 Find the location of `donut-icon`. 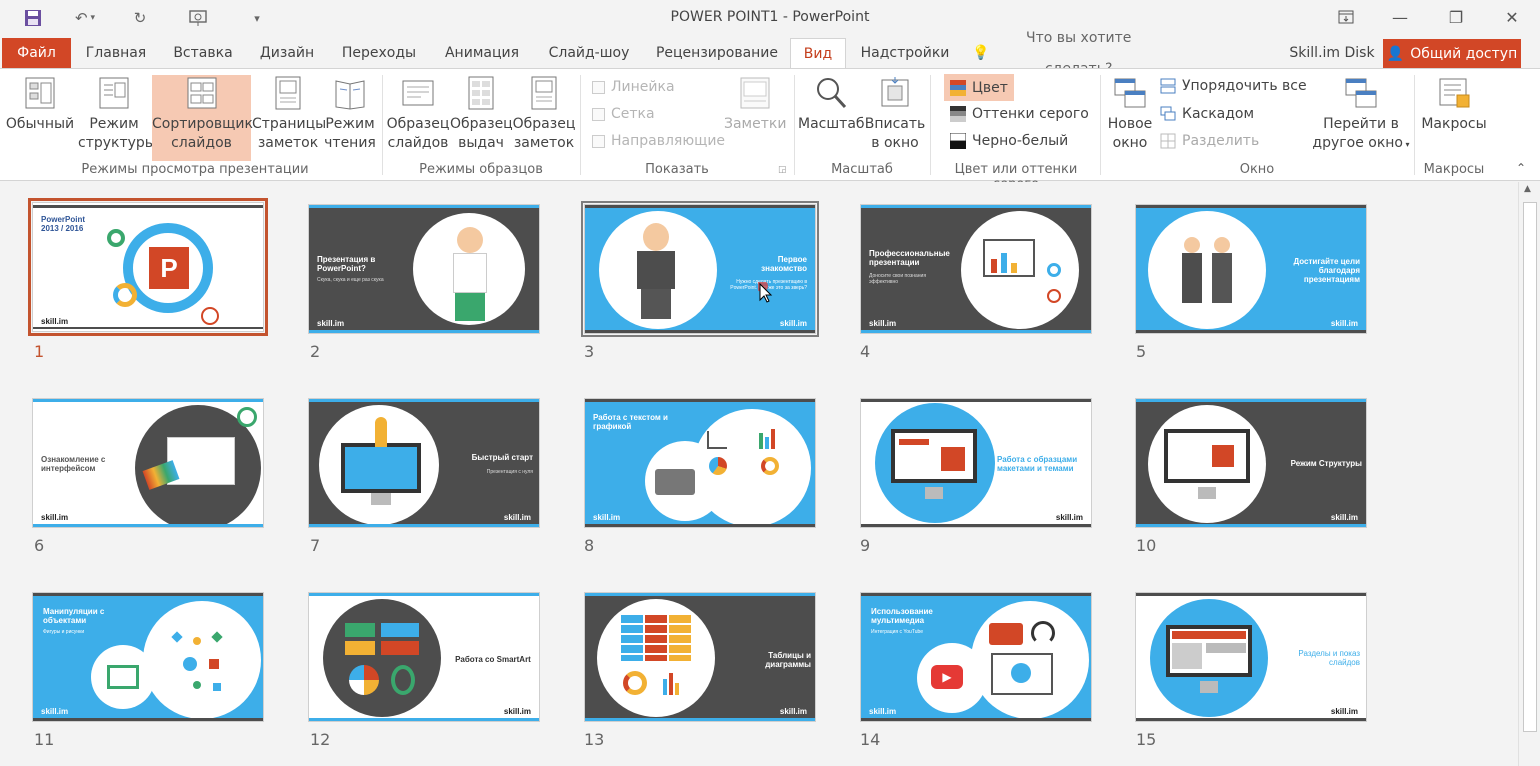

donut-icon is located at coordinates (125, 295).